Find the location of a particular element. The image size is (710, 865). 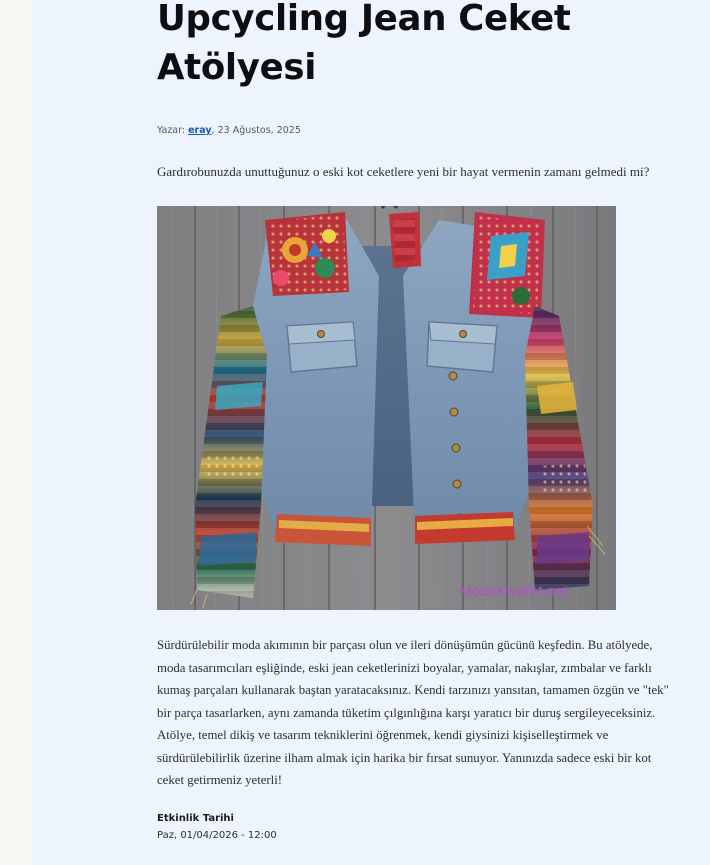

article-byline: Yazar: eray, 23 Ağustos, 2025 is located at coordinates (229, 130).